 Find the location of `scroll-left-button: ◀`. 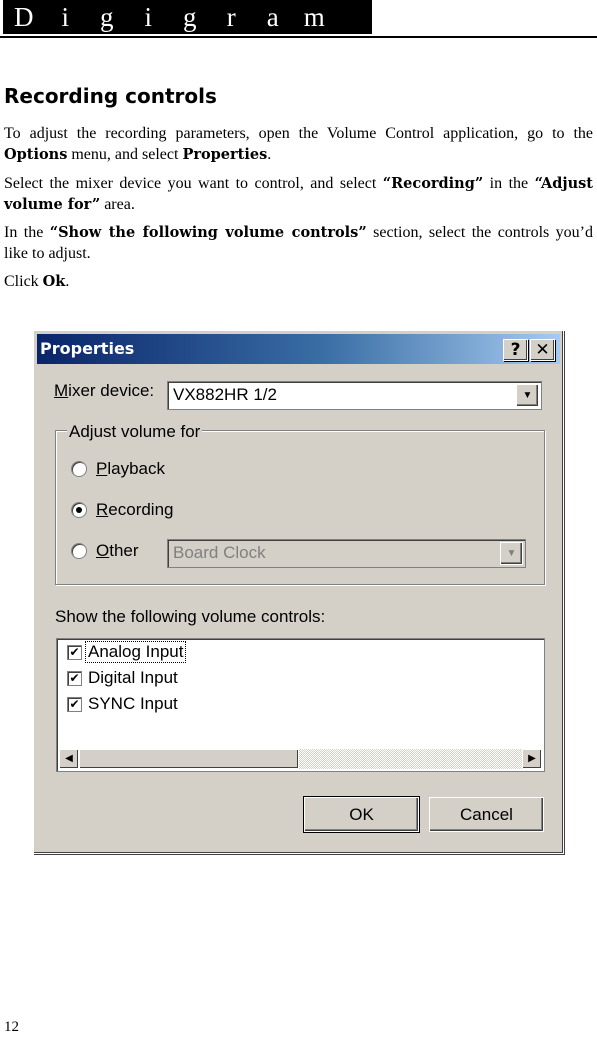

scroll-left-button: ◀ is located at coordinates (69, 759).